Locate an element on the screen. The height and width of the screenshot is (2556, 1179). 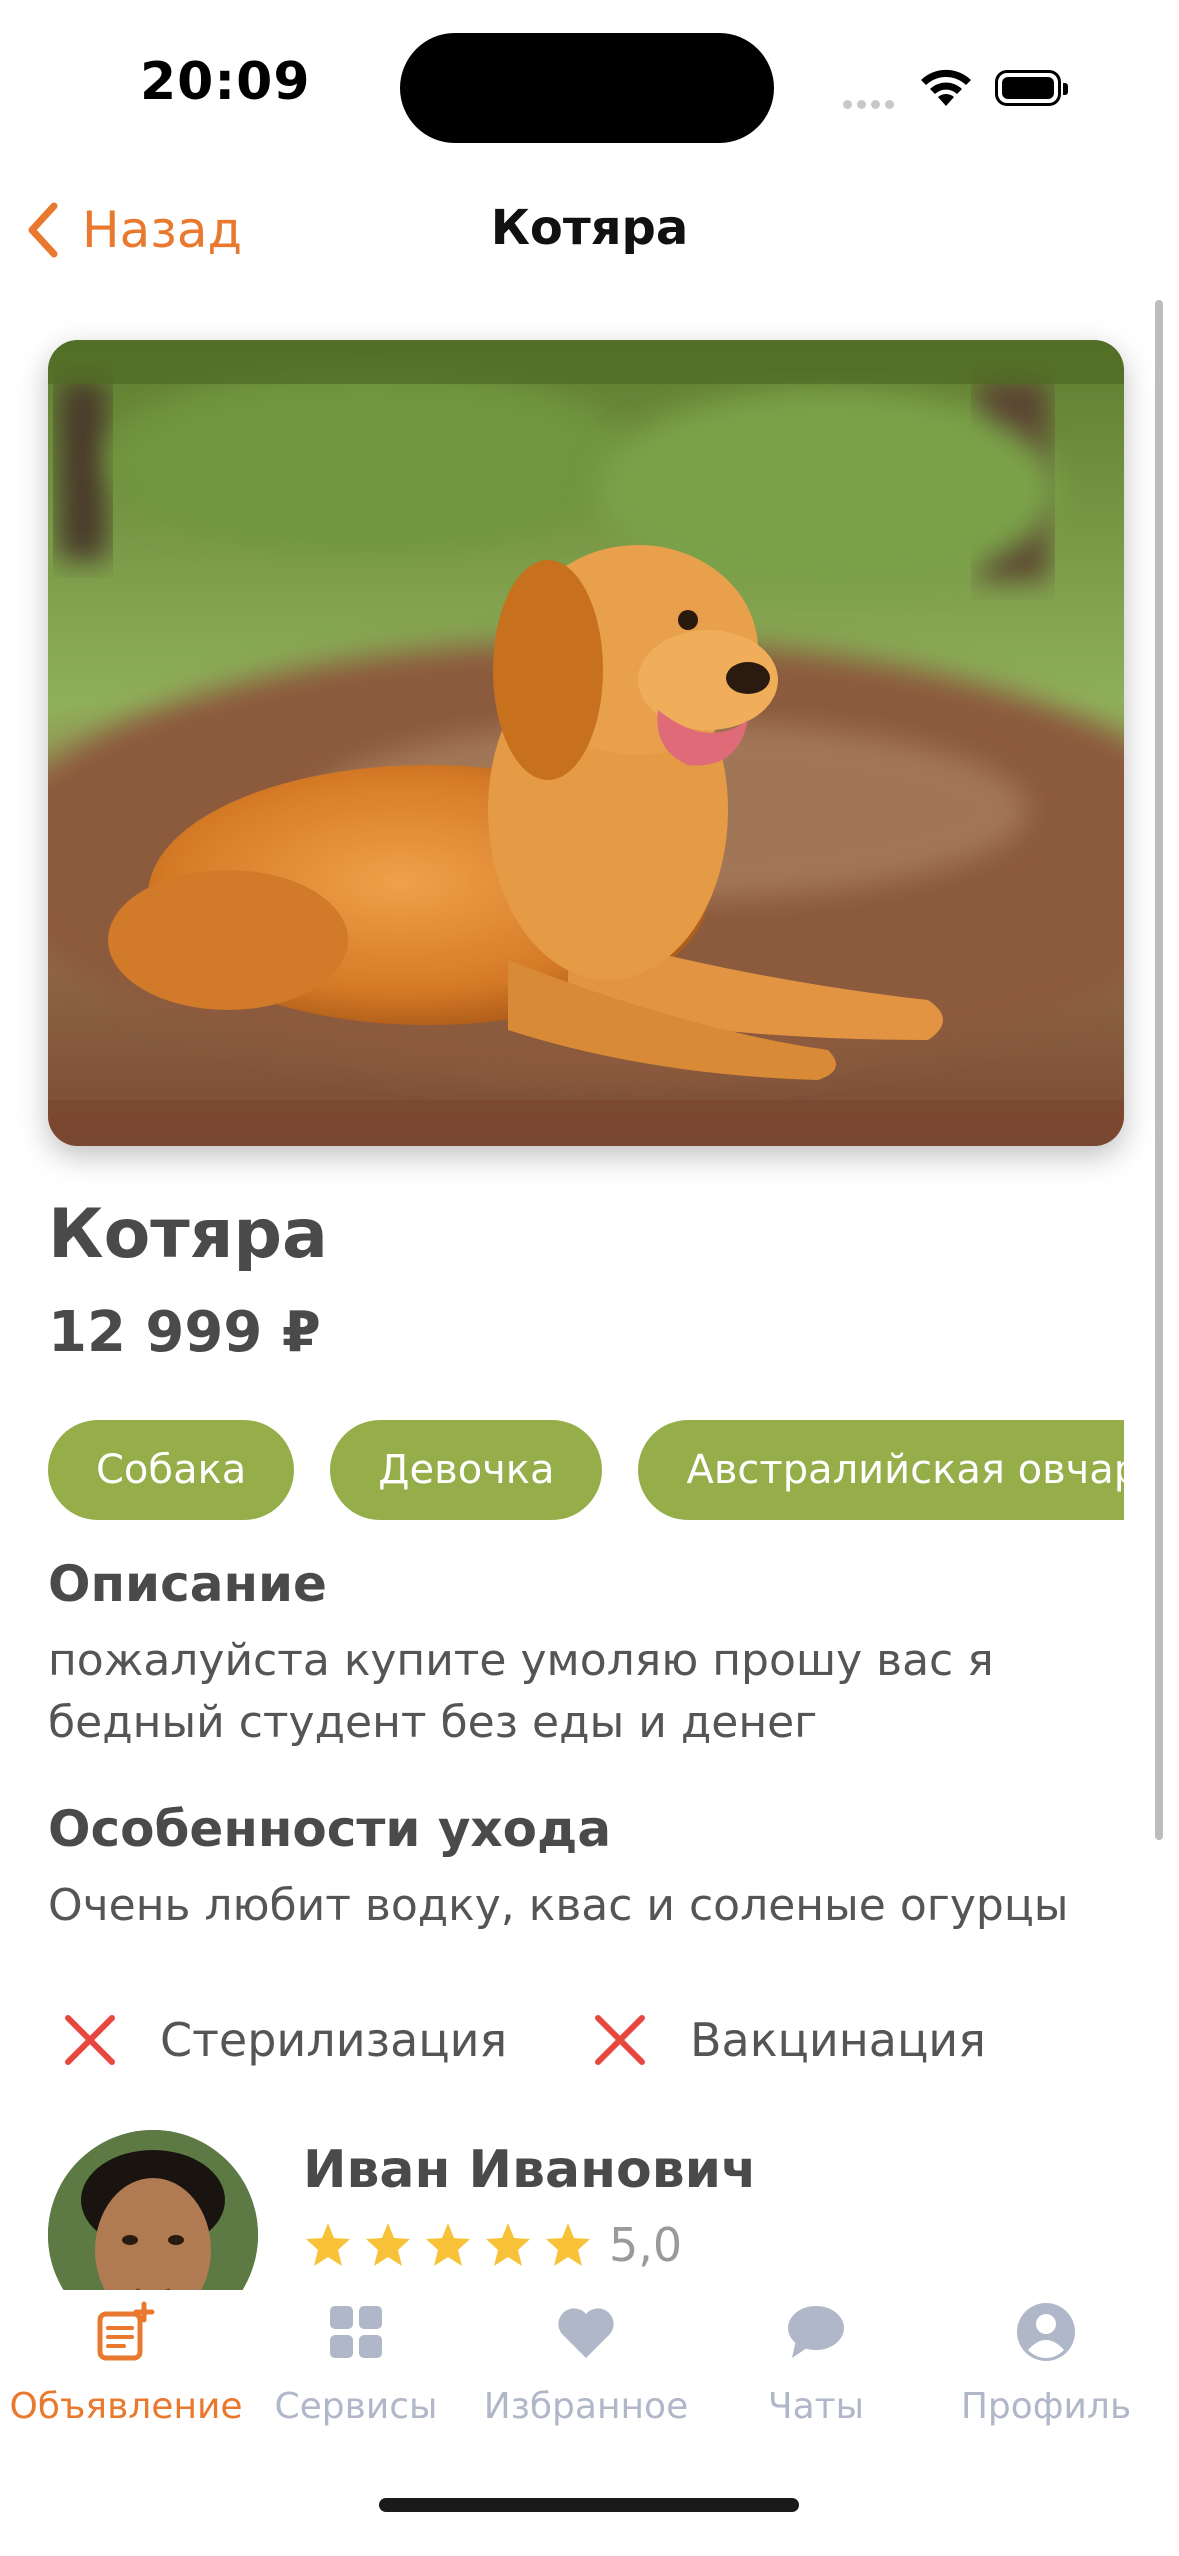
tab-services: Сервисы is located at coordinates (356, 2363).